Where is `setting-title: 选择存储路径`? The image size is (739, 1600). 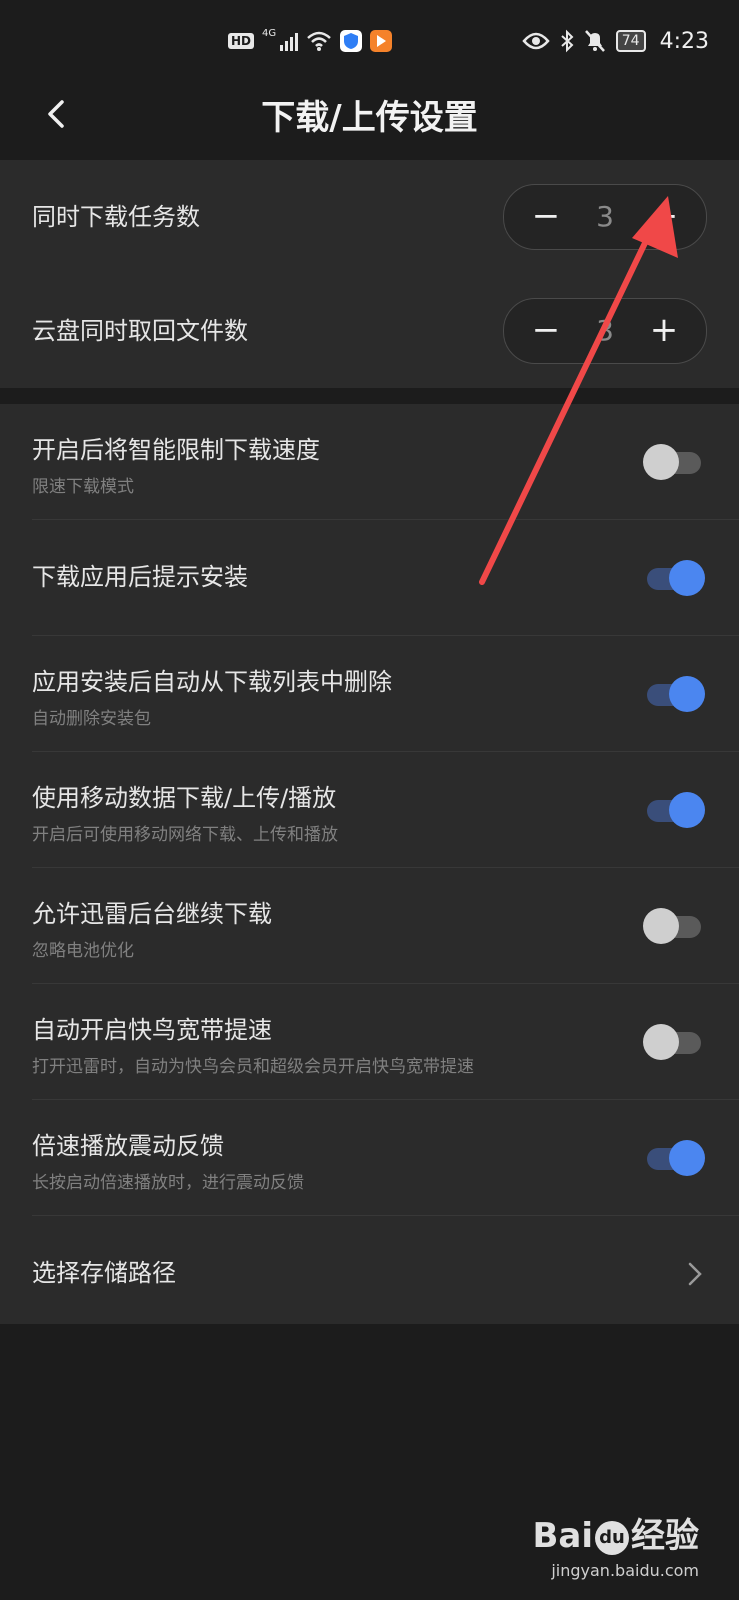
setting-title: 选择存储路径 is located at coordinates (104, 1273).